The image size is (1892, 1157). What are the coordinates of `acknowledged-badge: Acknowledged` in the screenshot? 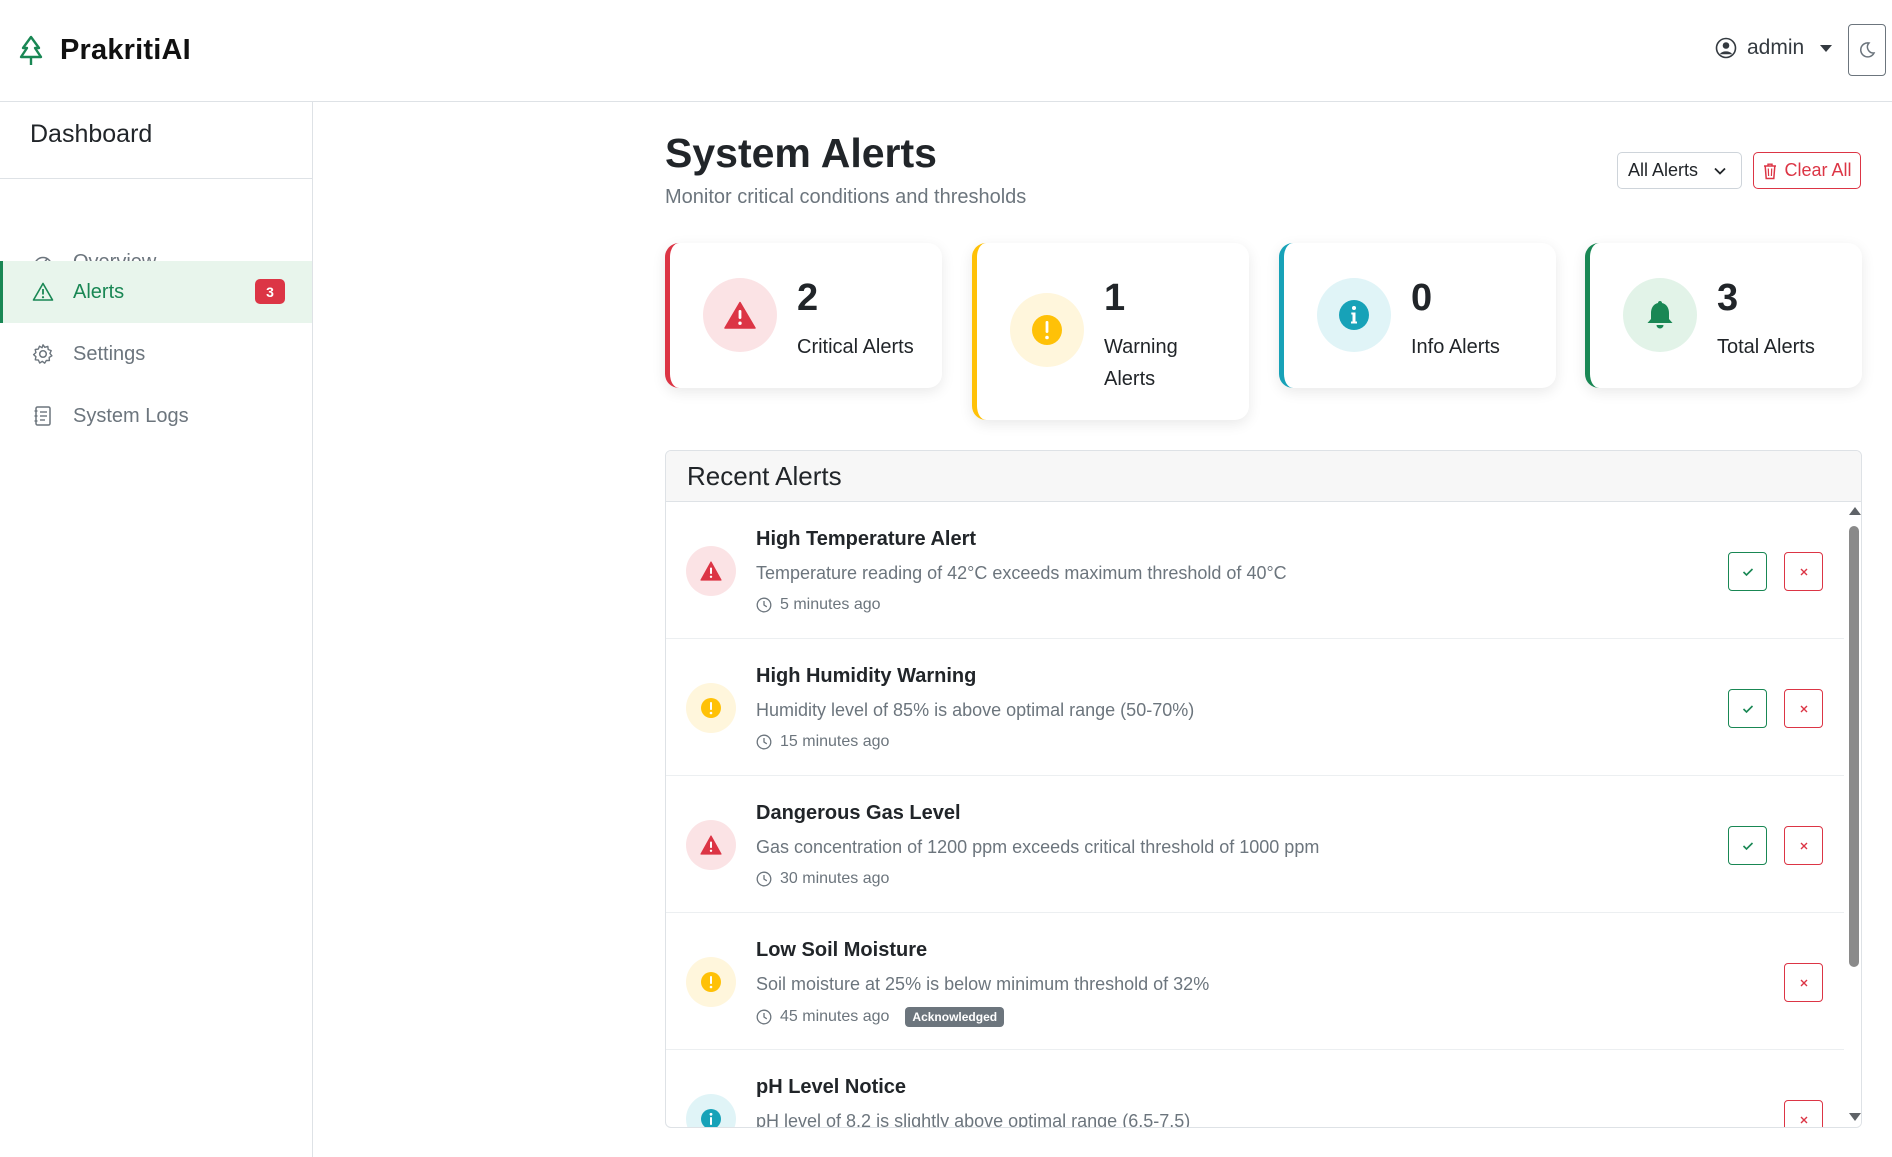 It's located at (955, 1017).